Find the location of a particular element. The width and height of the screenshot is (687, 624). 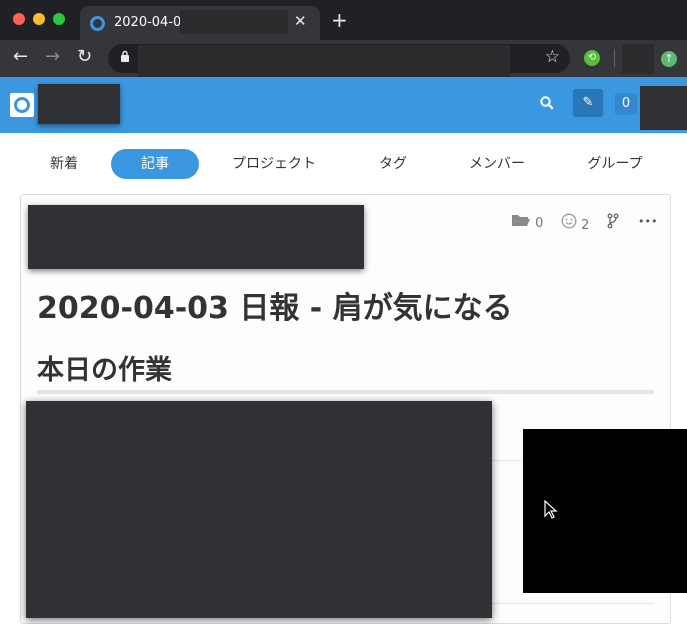

smile-icon is located at coordinates (571, 223).